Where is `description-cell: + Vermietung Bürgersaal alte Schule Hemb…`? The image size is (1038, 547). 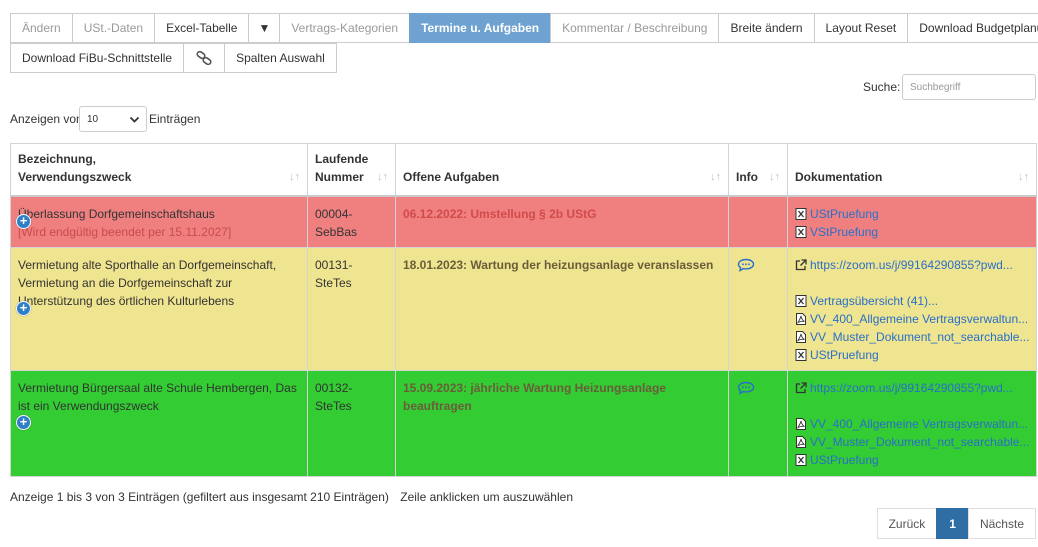
description-cell: + Vermietung Bürgersaal alte Schule Hemb… is located at coordinates (159, 423).